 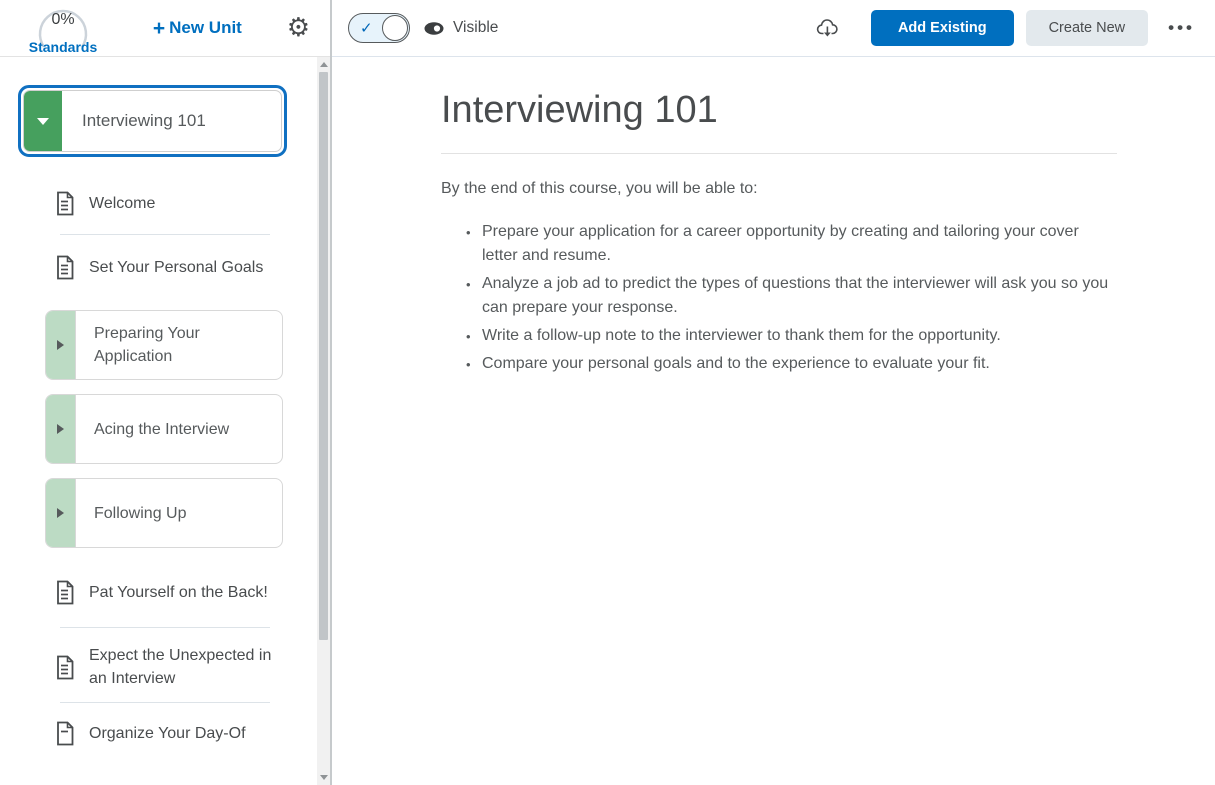 What do you see at coordinates (63, 19) in the screenshot?
I see `standards-percent: 0%` at bounding box center [63, 19].